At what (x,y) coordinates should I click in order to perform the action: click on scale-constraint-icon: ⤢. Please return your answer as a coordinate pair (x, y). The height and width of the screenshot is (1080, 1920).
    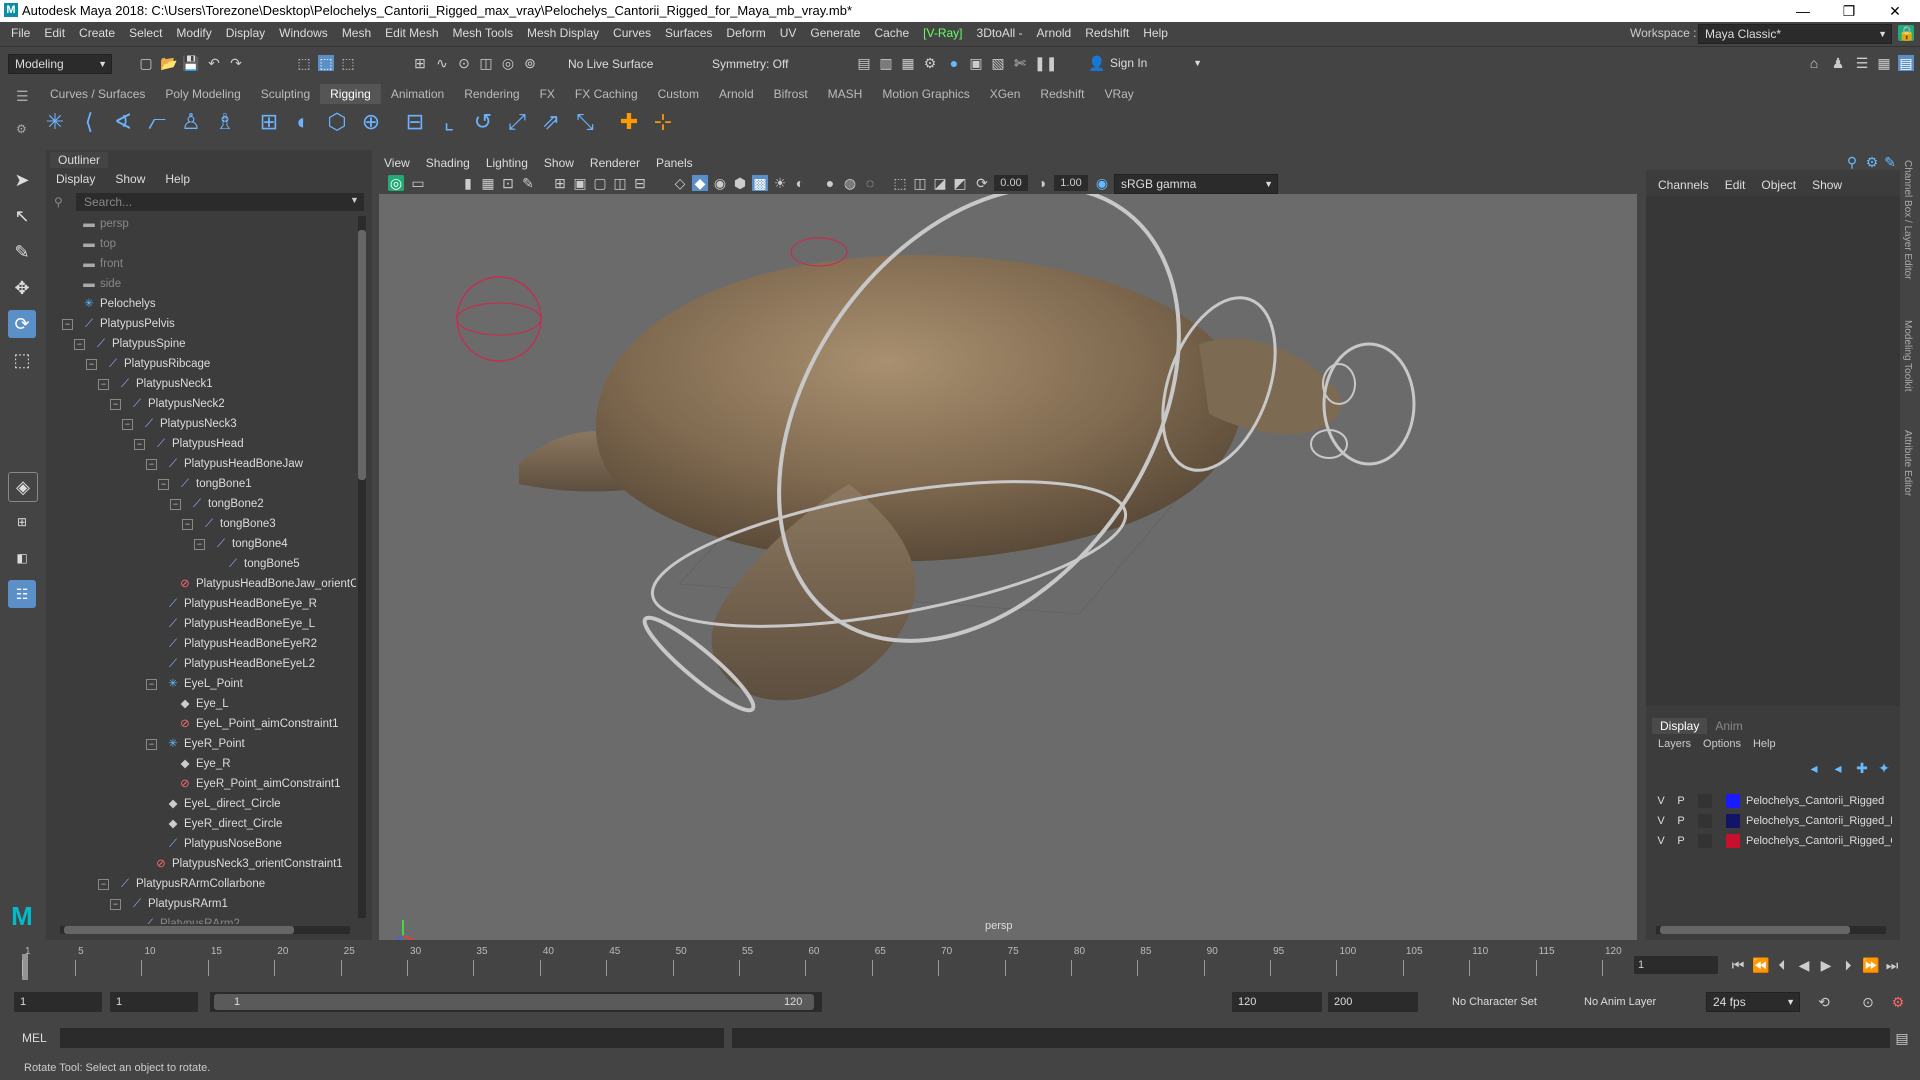
    Looking at the image, I should click on (517, 122).